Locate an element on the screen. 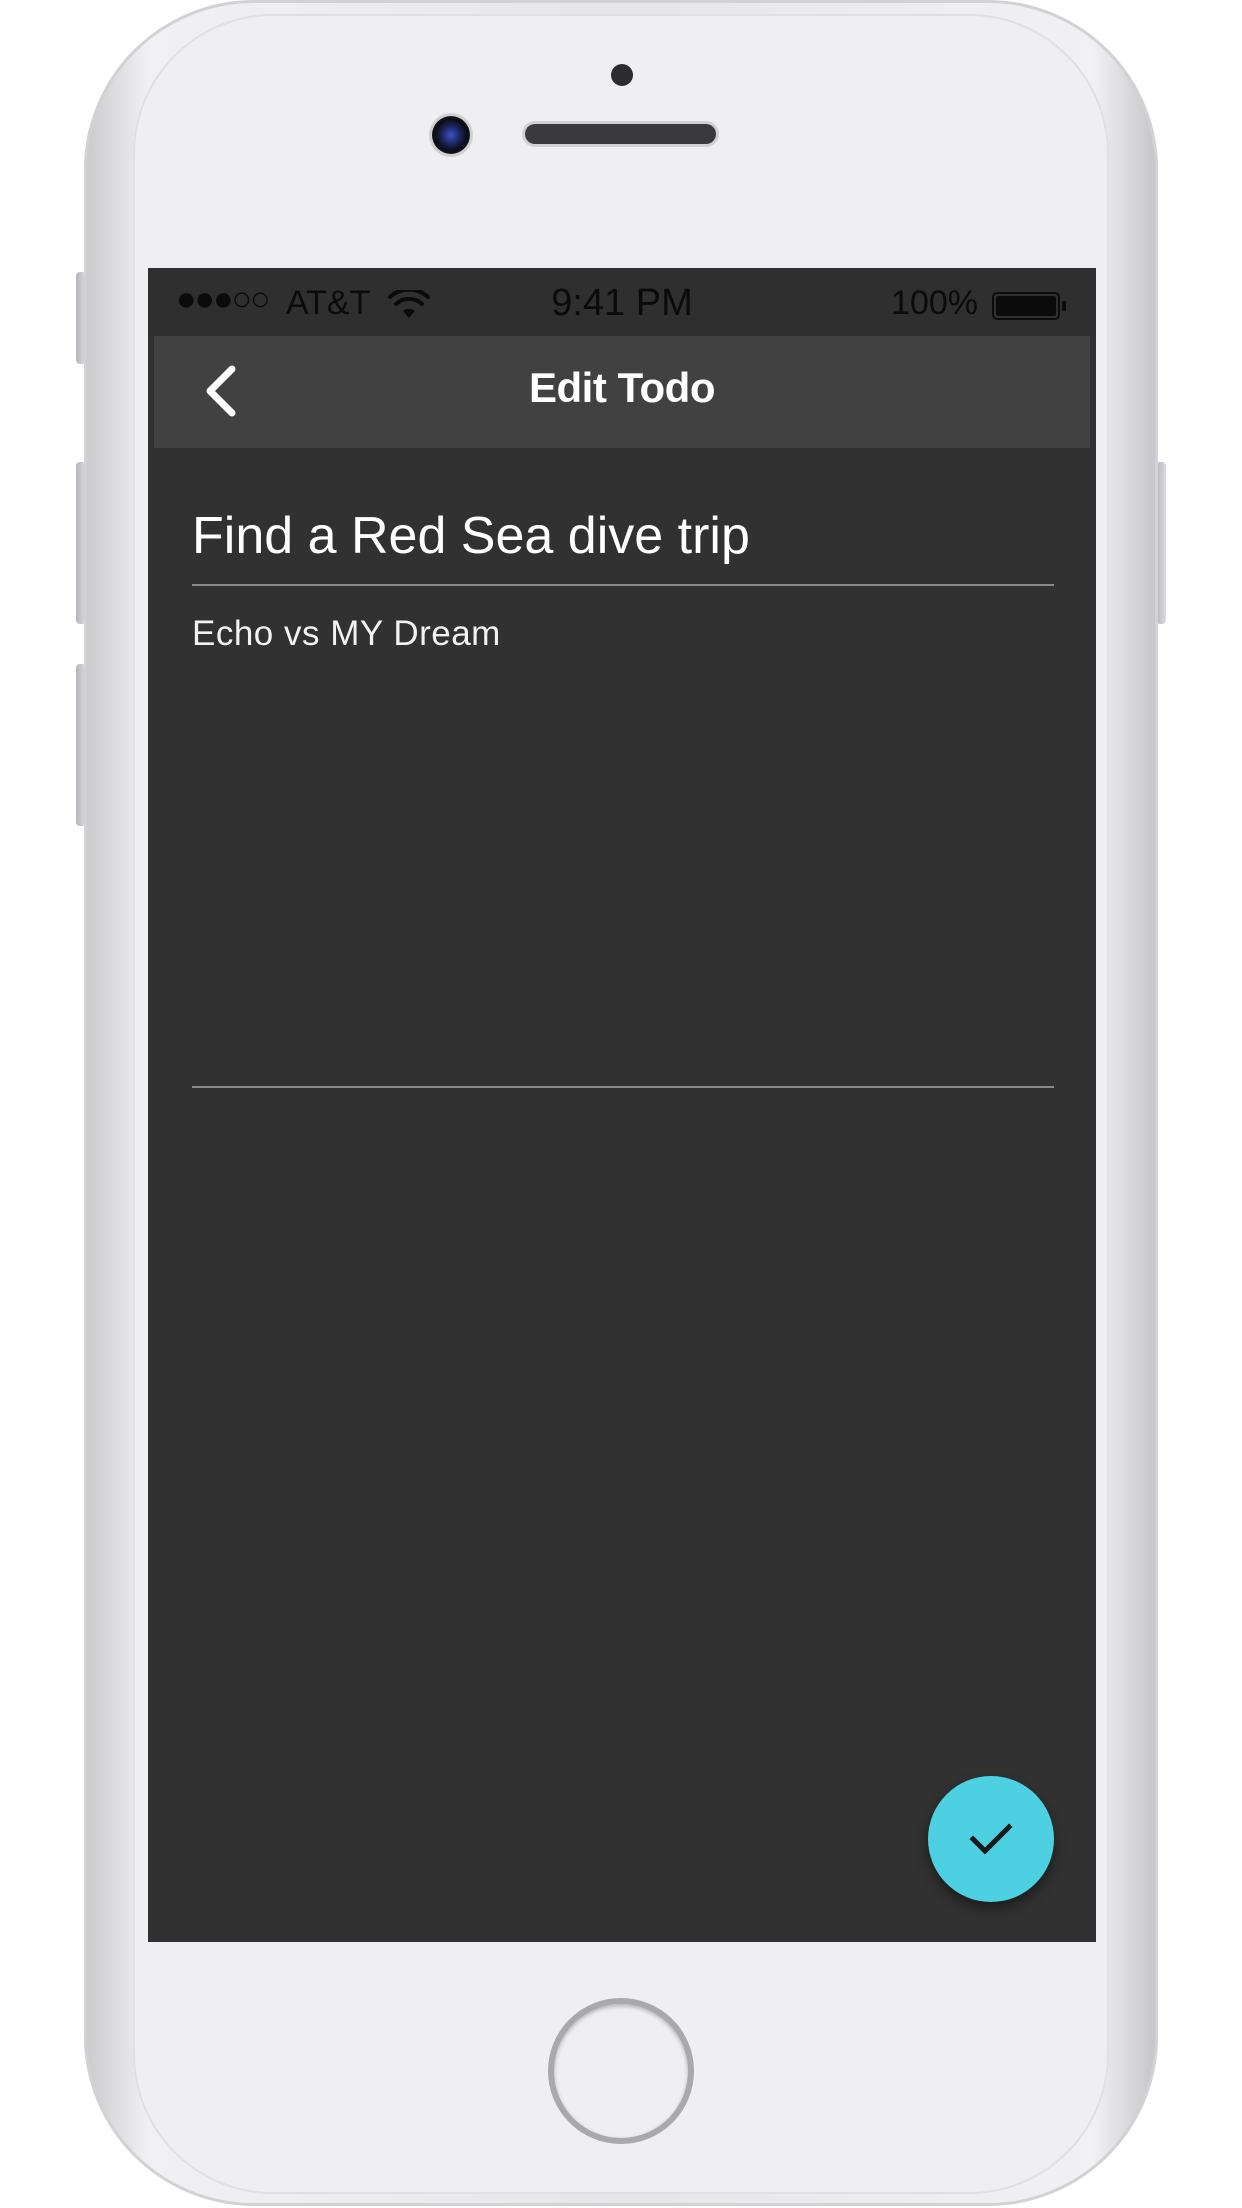  app-bar: Edit Todo is located at coordinates (622, 392).